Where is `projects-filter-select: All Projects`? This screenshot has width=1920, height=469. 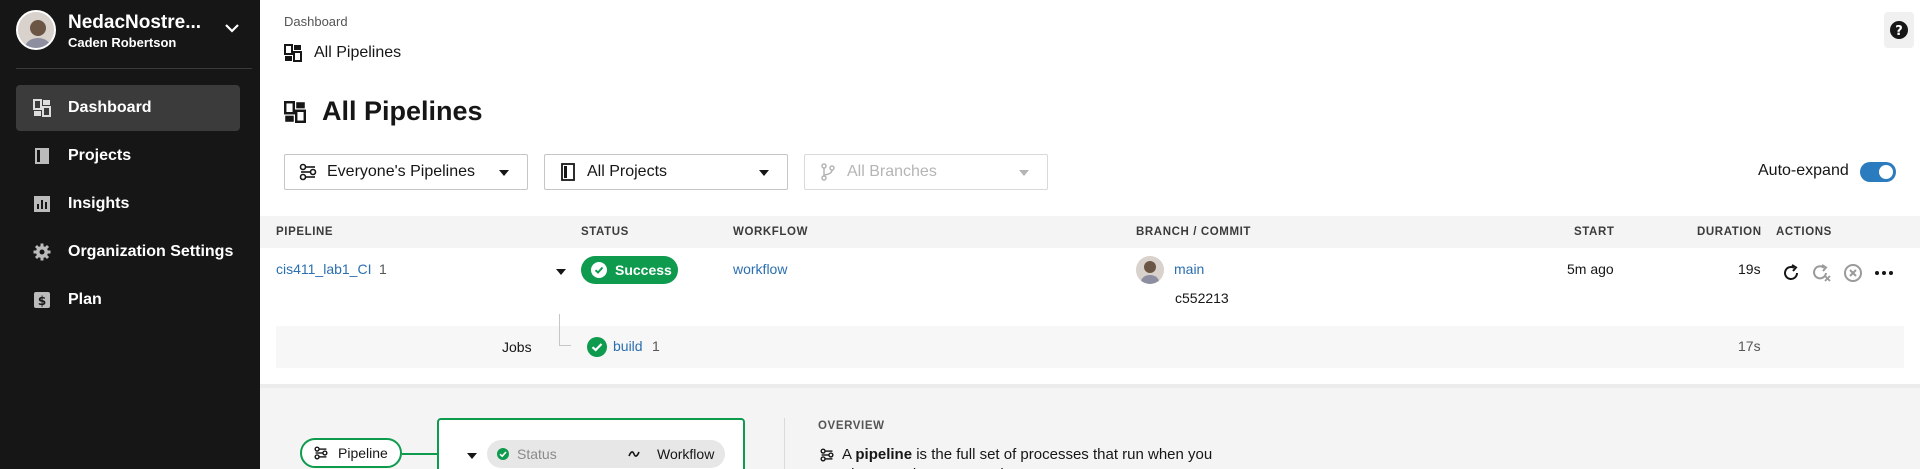
projects-filter-select: All Projects is located at coordinates (666, 172).